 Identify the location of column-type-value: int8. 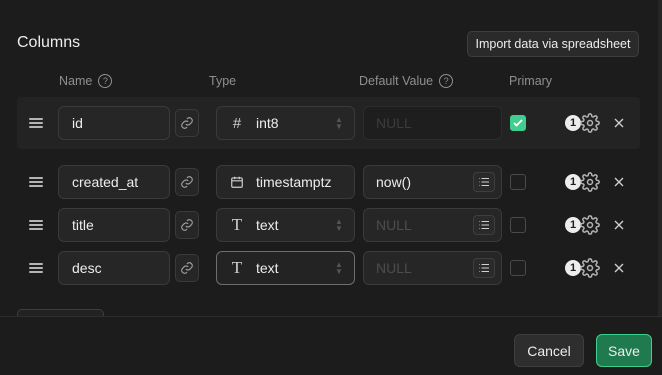
(267, 123).